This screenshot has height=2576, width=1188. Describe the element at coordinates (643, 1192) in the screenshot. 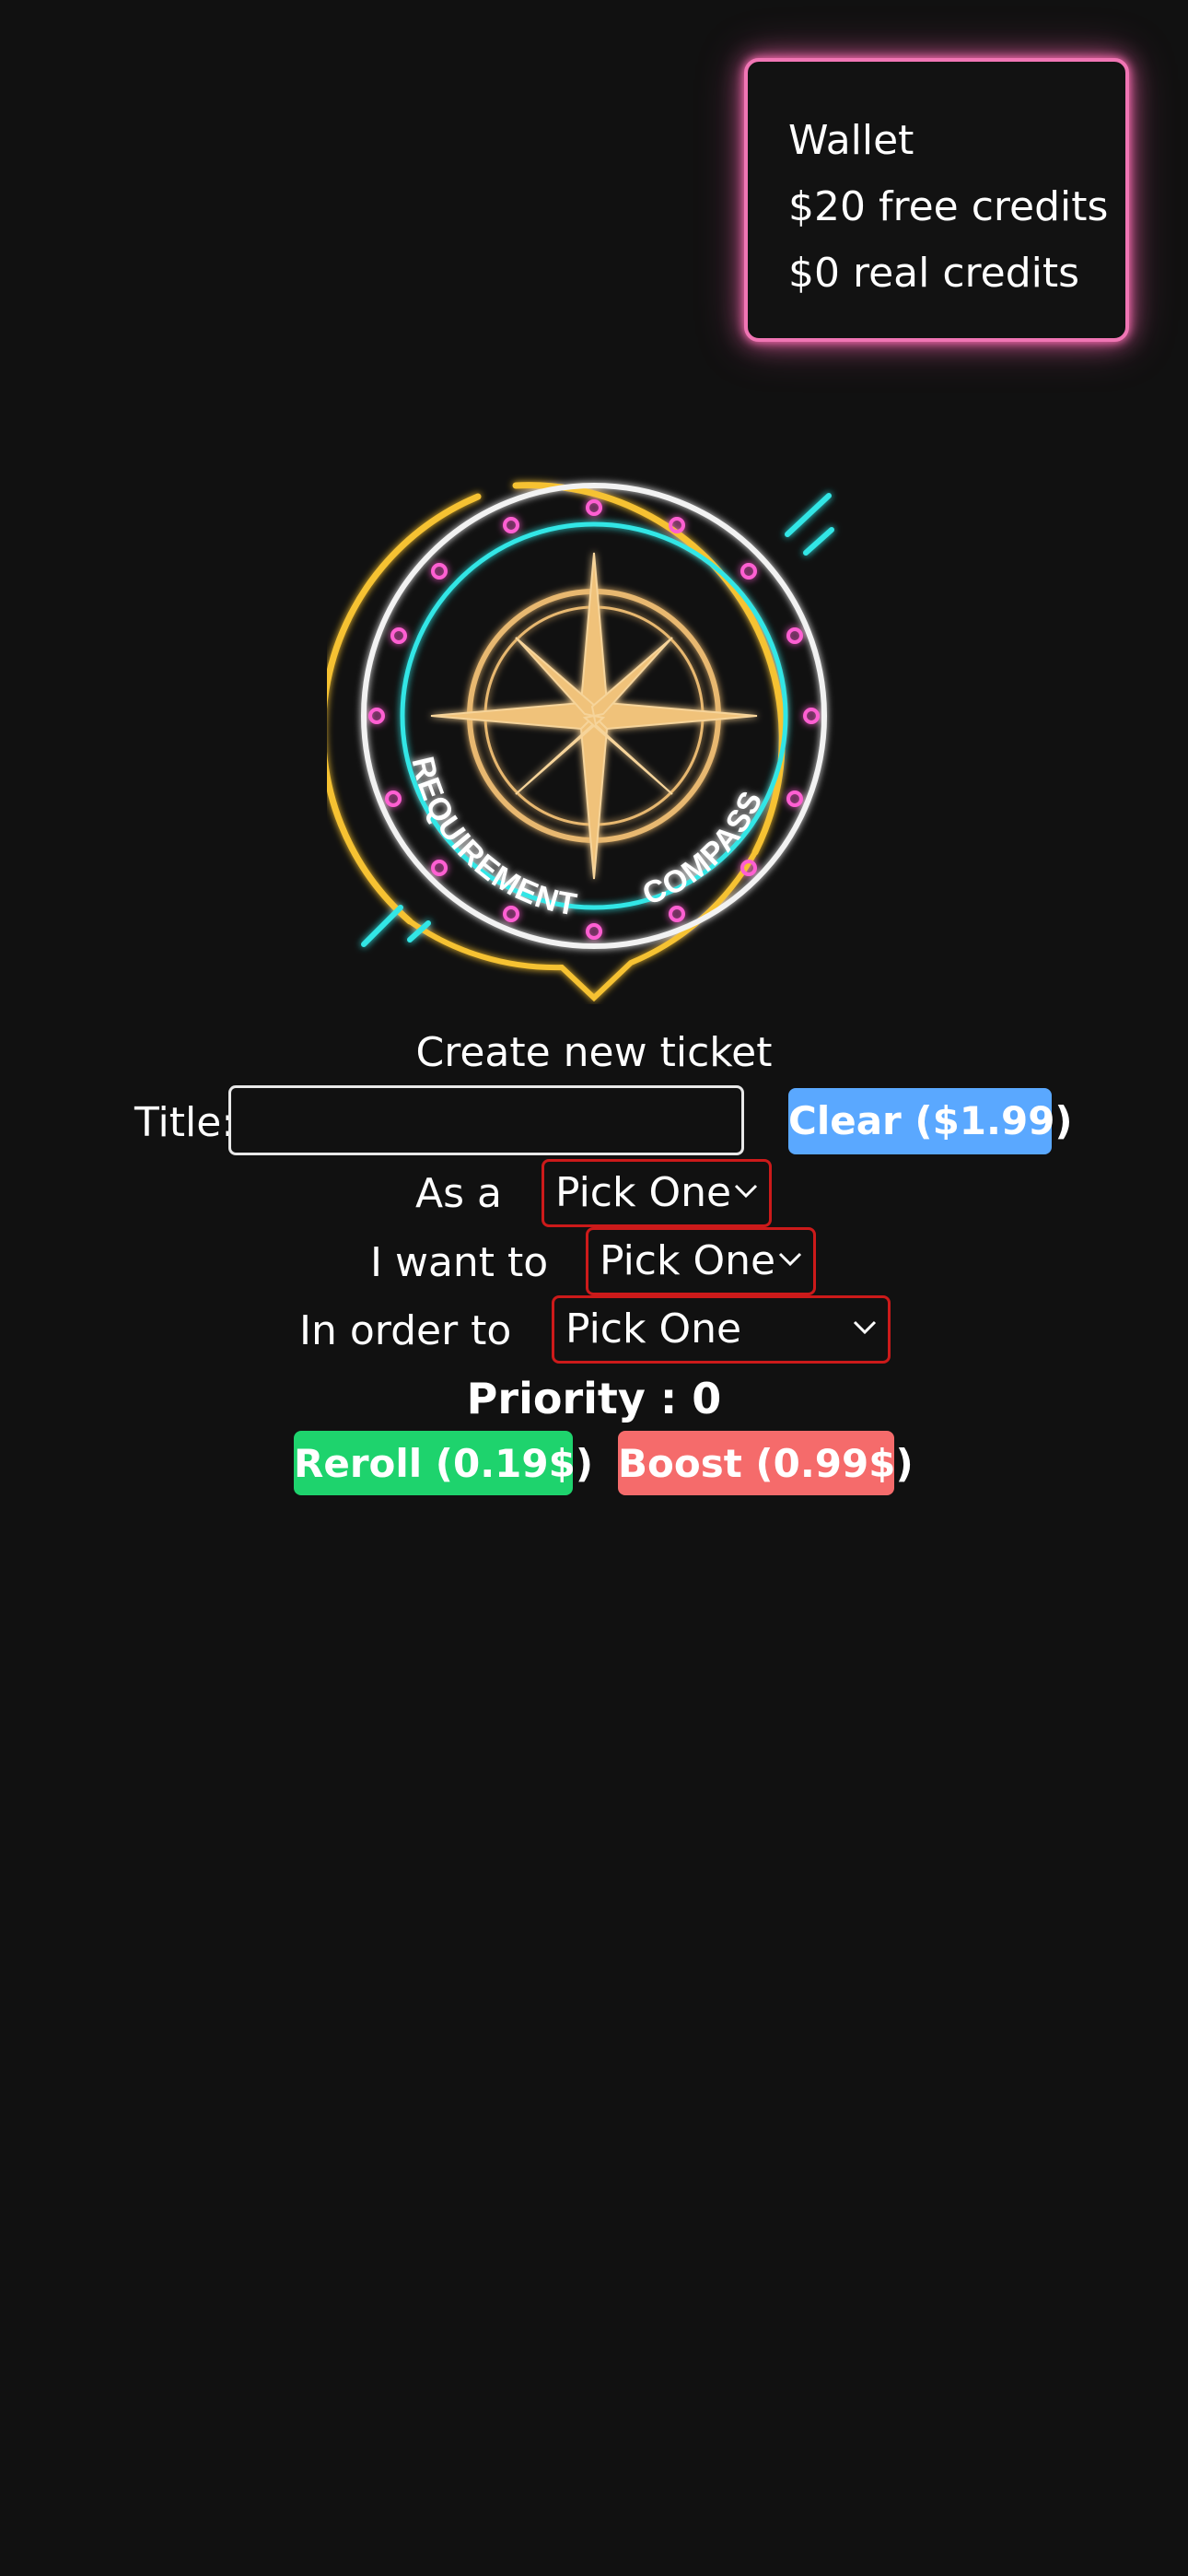

I see `as-a-select-value: Pick One` at that location.